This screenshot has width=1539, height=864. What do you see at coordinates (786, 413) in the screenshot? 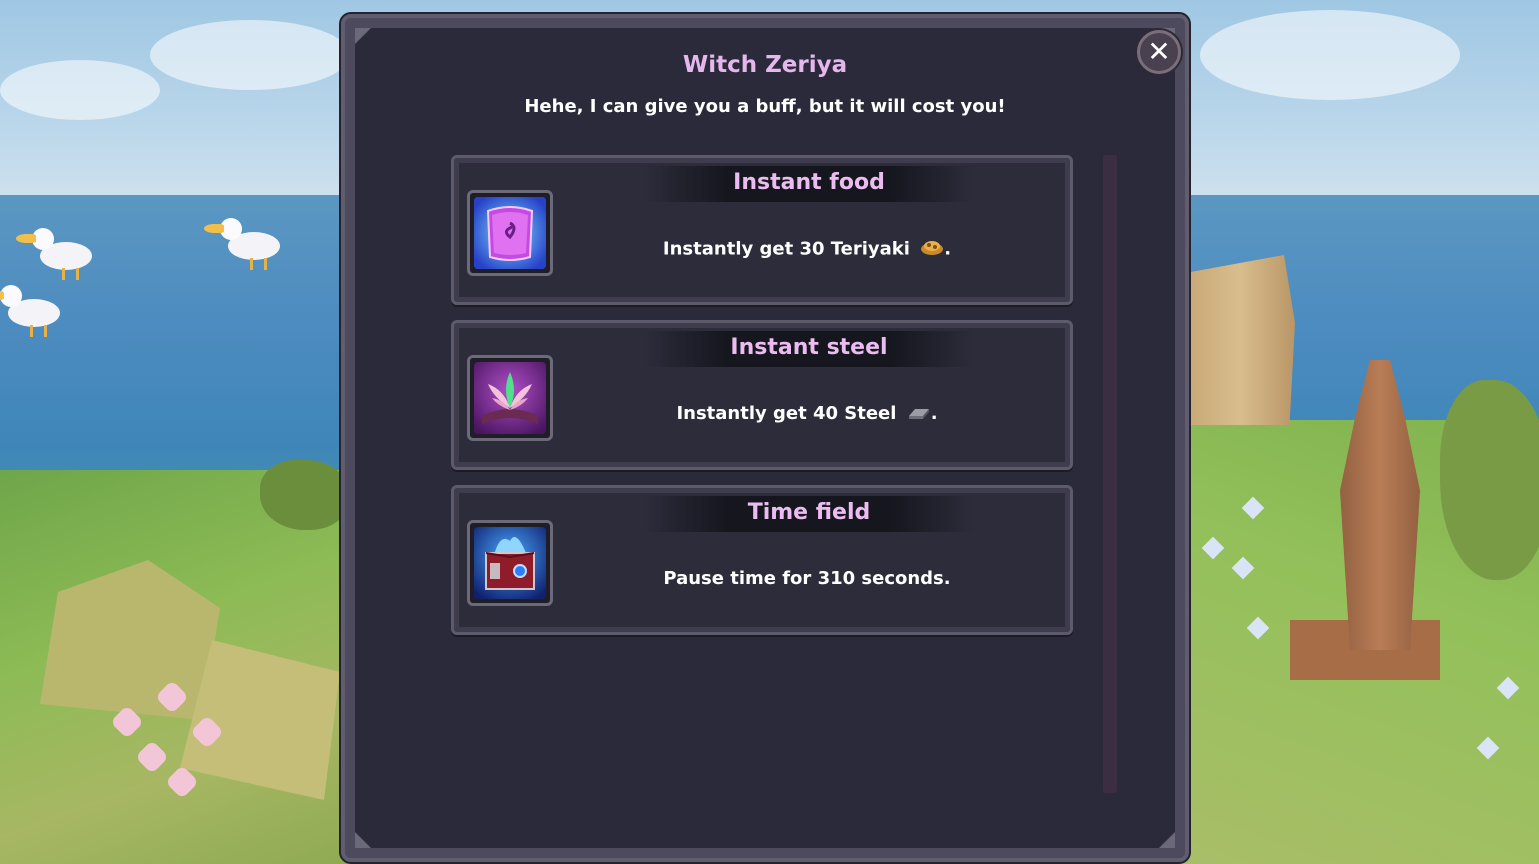
I see `buff-description-text: Instantly get 40 Steel` at bounding box center [786, 413].